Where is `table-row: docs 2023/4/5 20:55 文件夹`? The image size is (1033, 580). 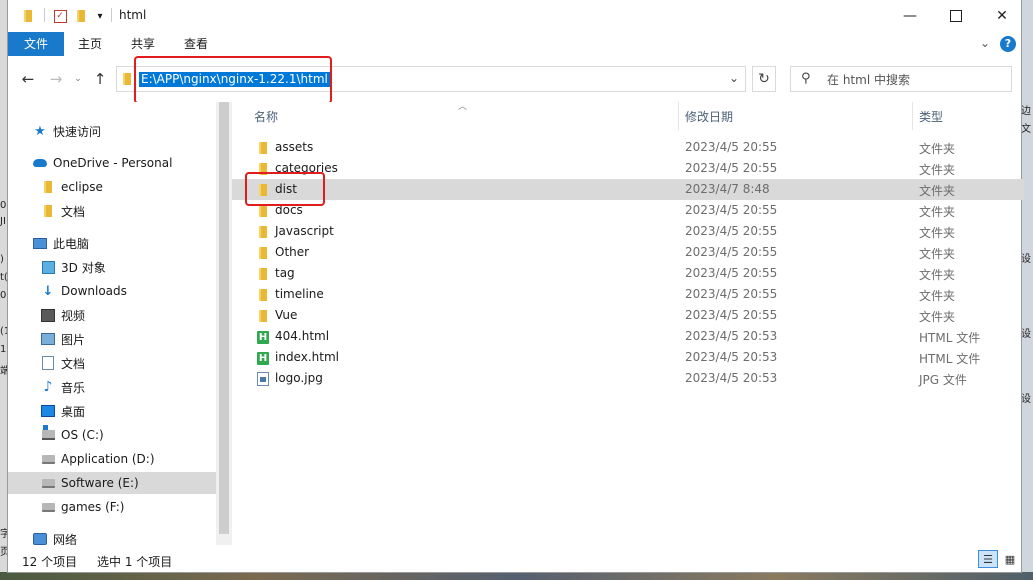
table-row: docs 2023/4/5 20:55 文件夹 is located at coordinates (628, 210).